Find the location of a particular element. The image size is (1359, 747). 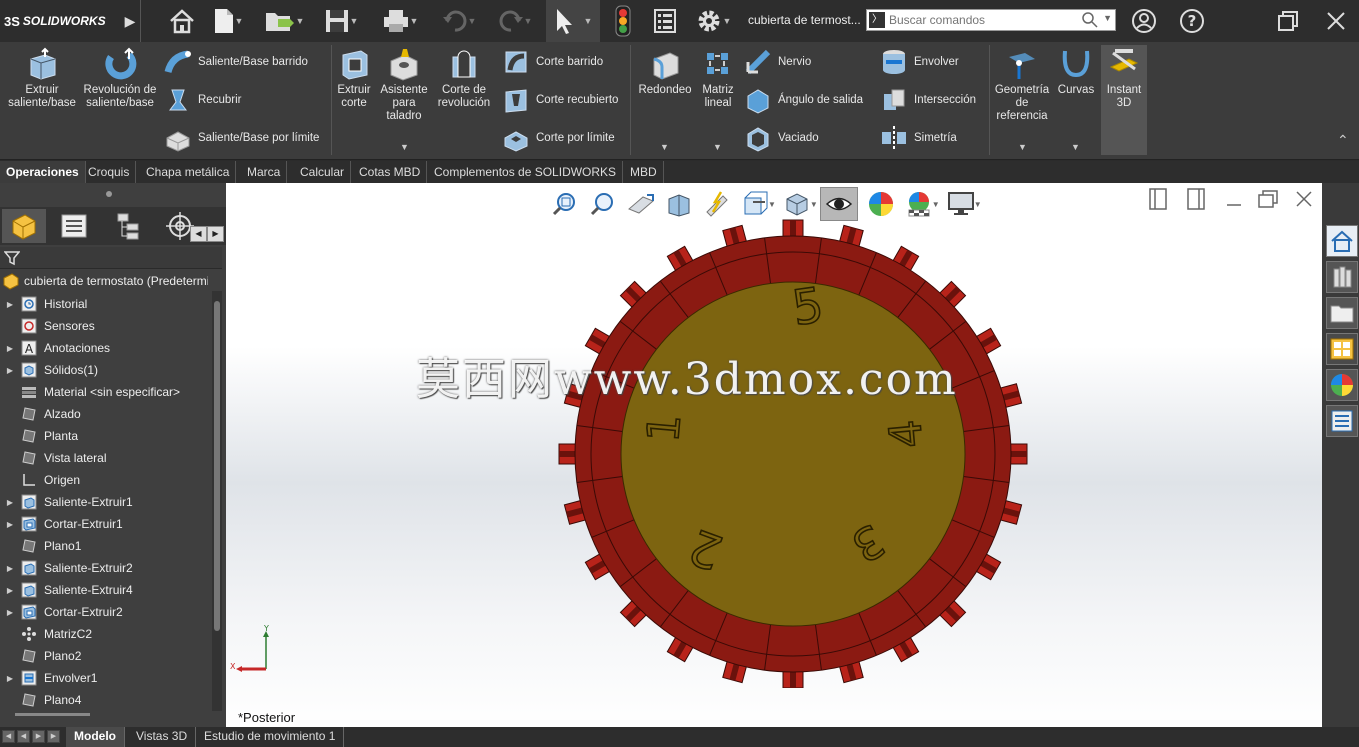

print-button: ▼ is located at coordinates (400, 21).